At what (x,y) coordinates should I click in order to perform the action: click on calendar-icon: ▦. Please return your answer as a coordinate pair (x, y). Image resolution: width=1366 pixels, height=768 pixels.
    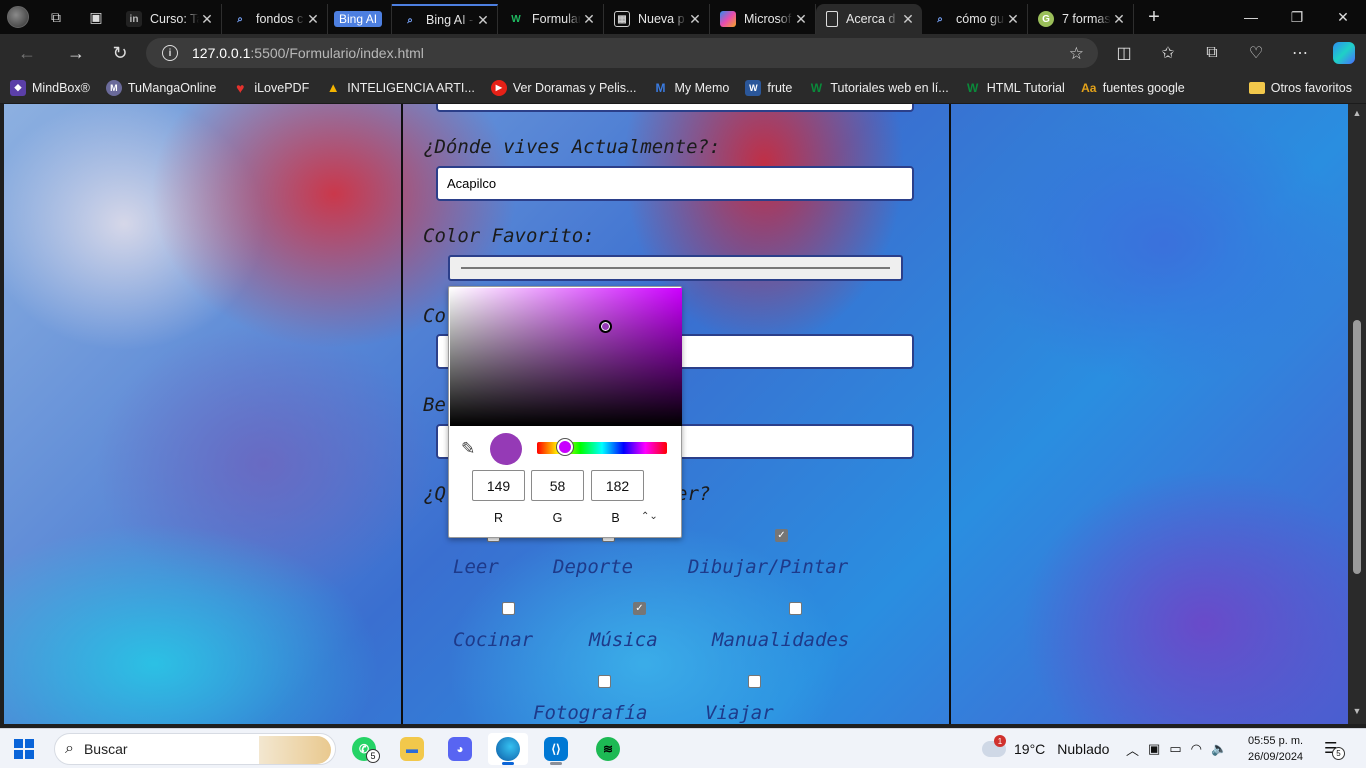
    Looking at the image, I should click on (622, 19).